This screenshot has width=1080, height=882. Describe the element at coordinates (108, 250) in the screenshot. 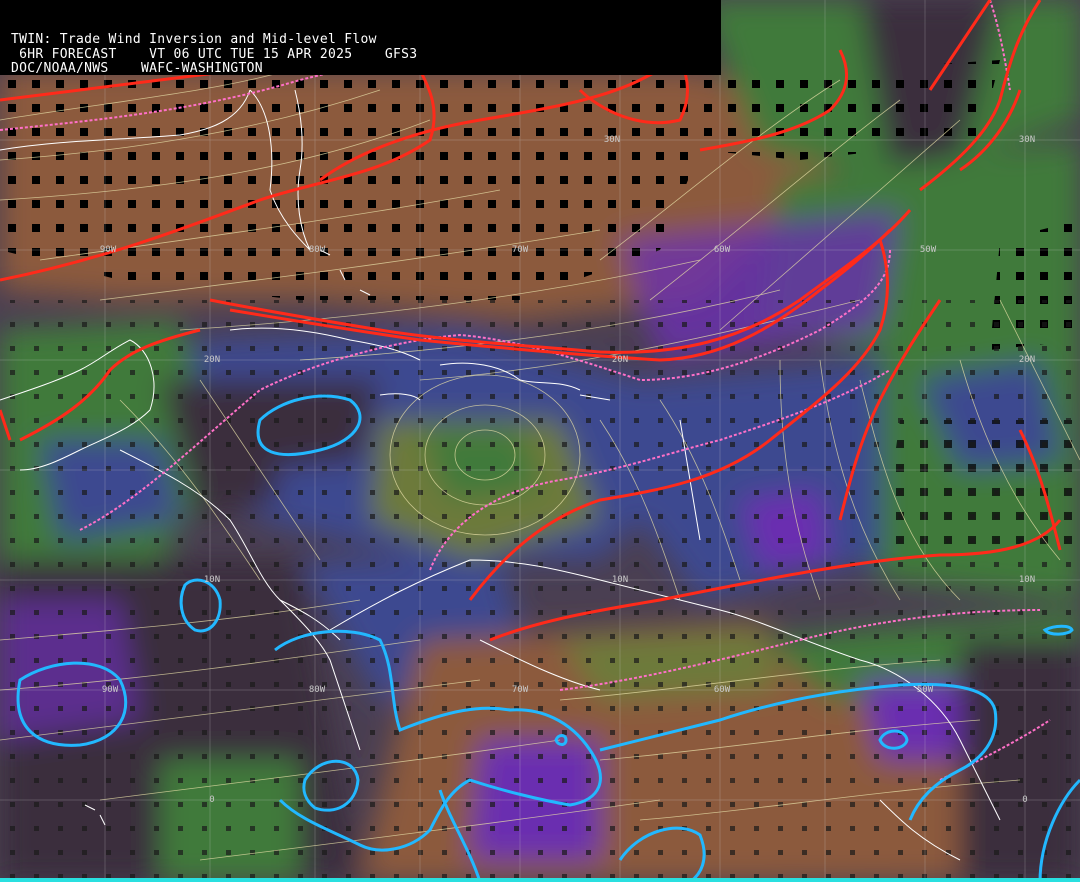

I see `lon-label-90w-north: 90W` at that location.